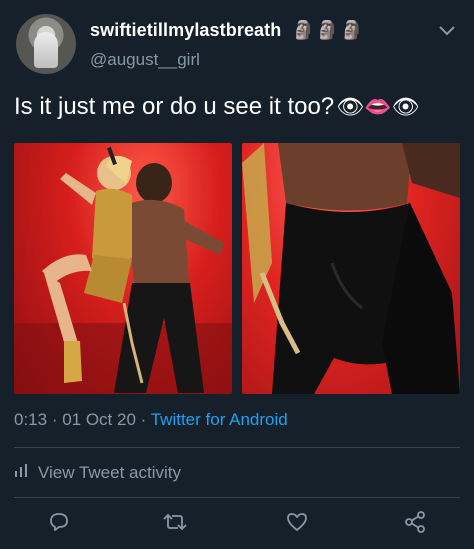 This screenshot has width=474, height=549. I want to click on share-icon, so click(415, 522).